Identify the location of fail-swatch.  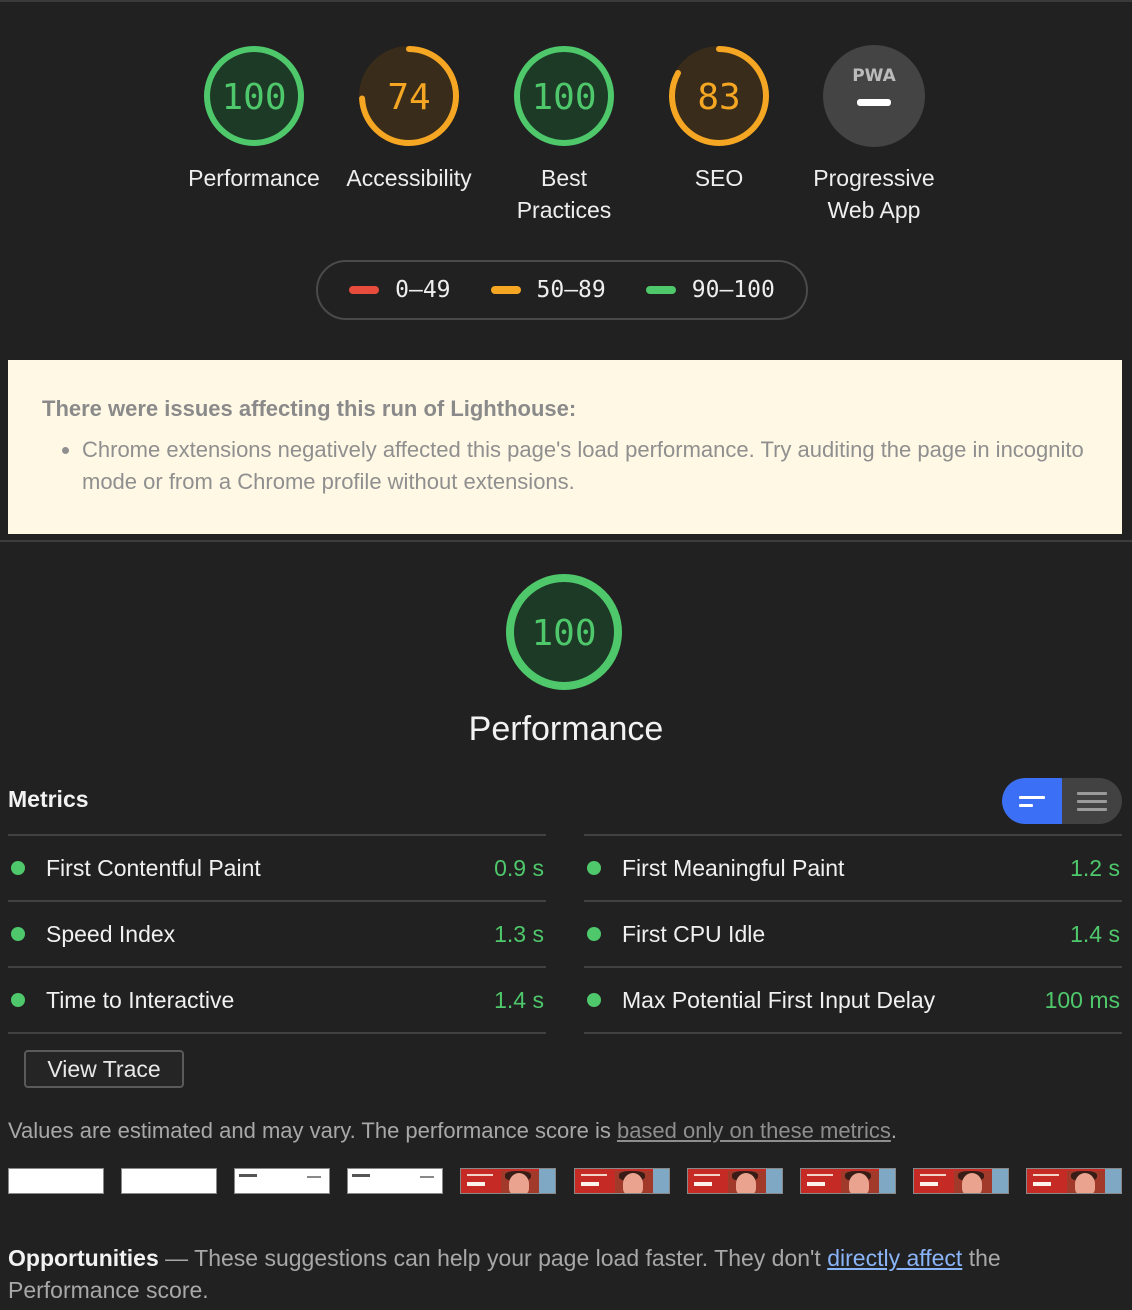
(364, 290).